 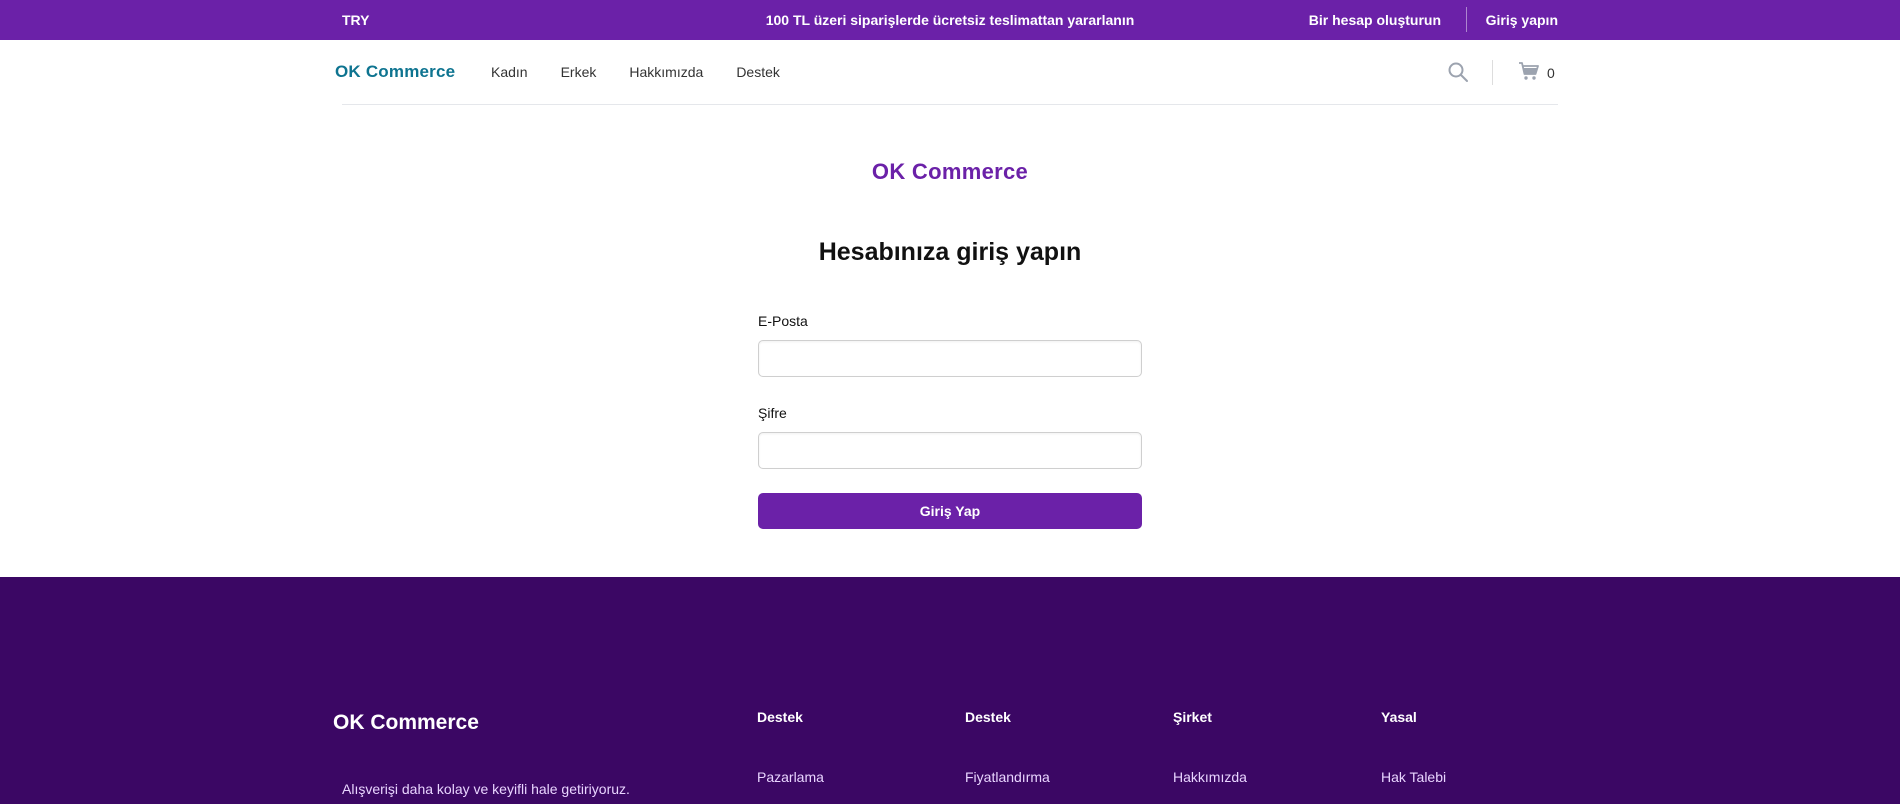 I want to click on header-logo: OK Commerce, so click(x=395, y=72).